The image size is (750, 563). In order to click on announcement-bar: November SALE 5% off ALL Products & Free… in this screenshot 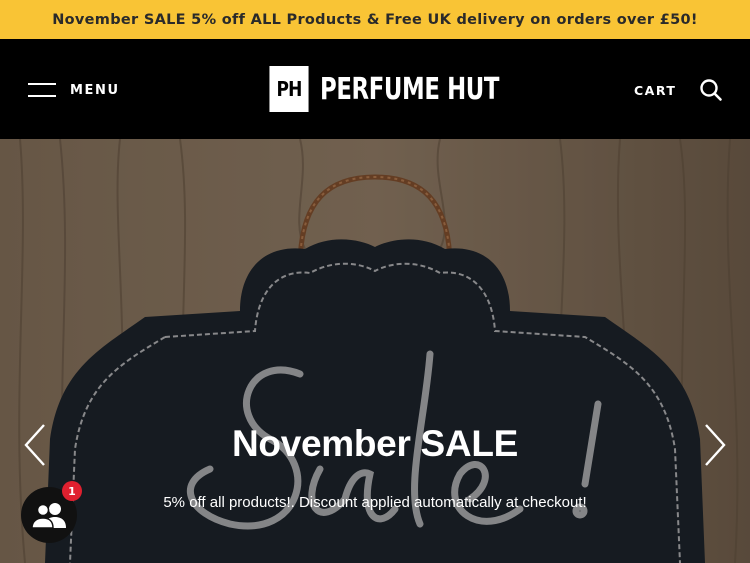, I will do `click(375, 19)`.